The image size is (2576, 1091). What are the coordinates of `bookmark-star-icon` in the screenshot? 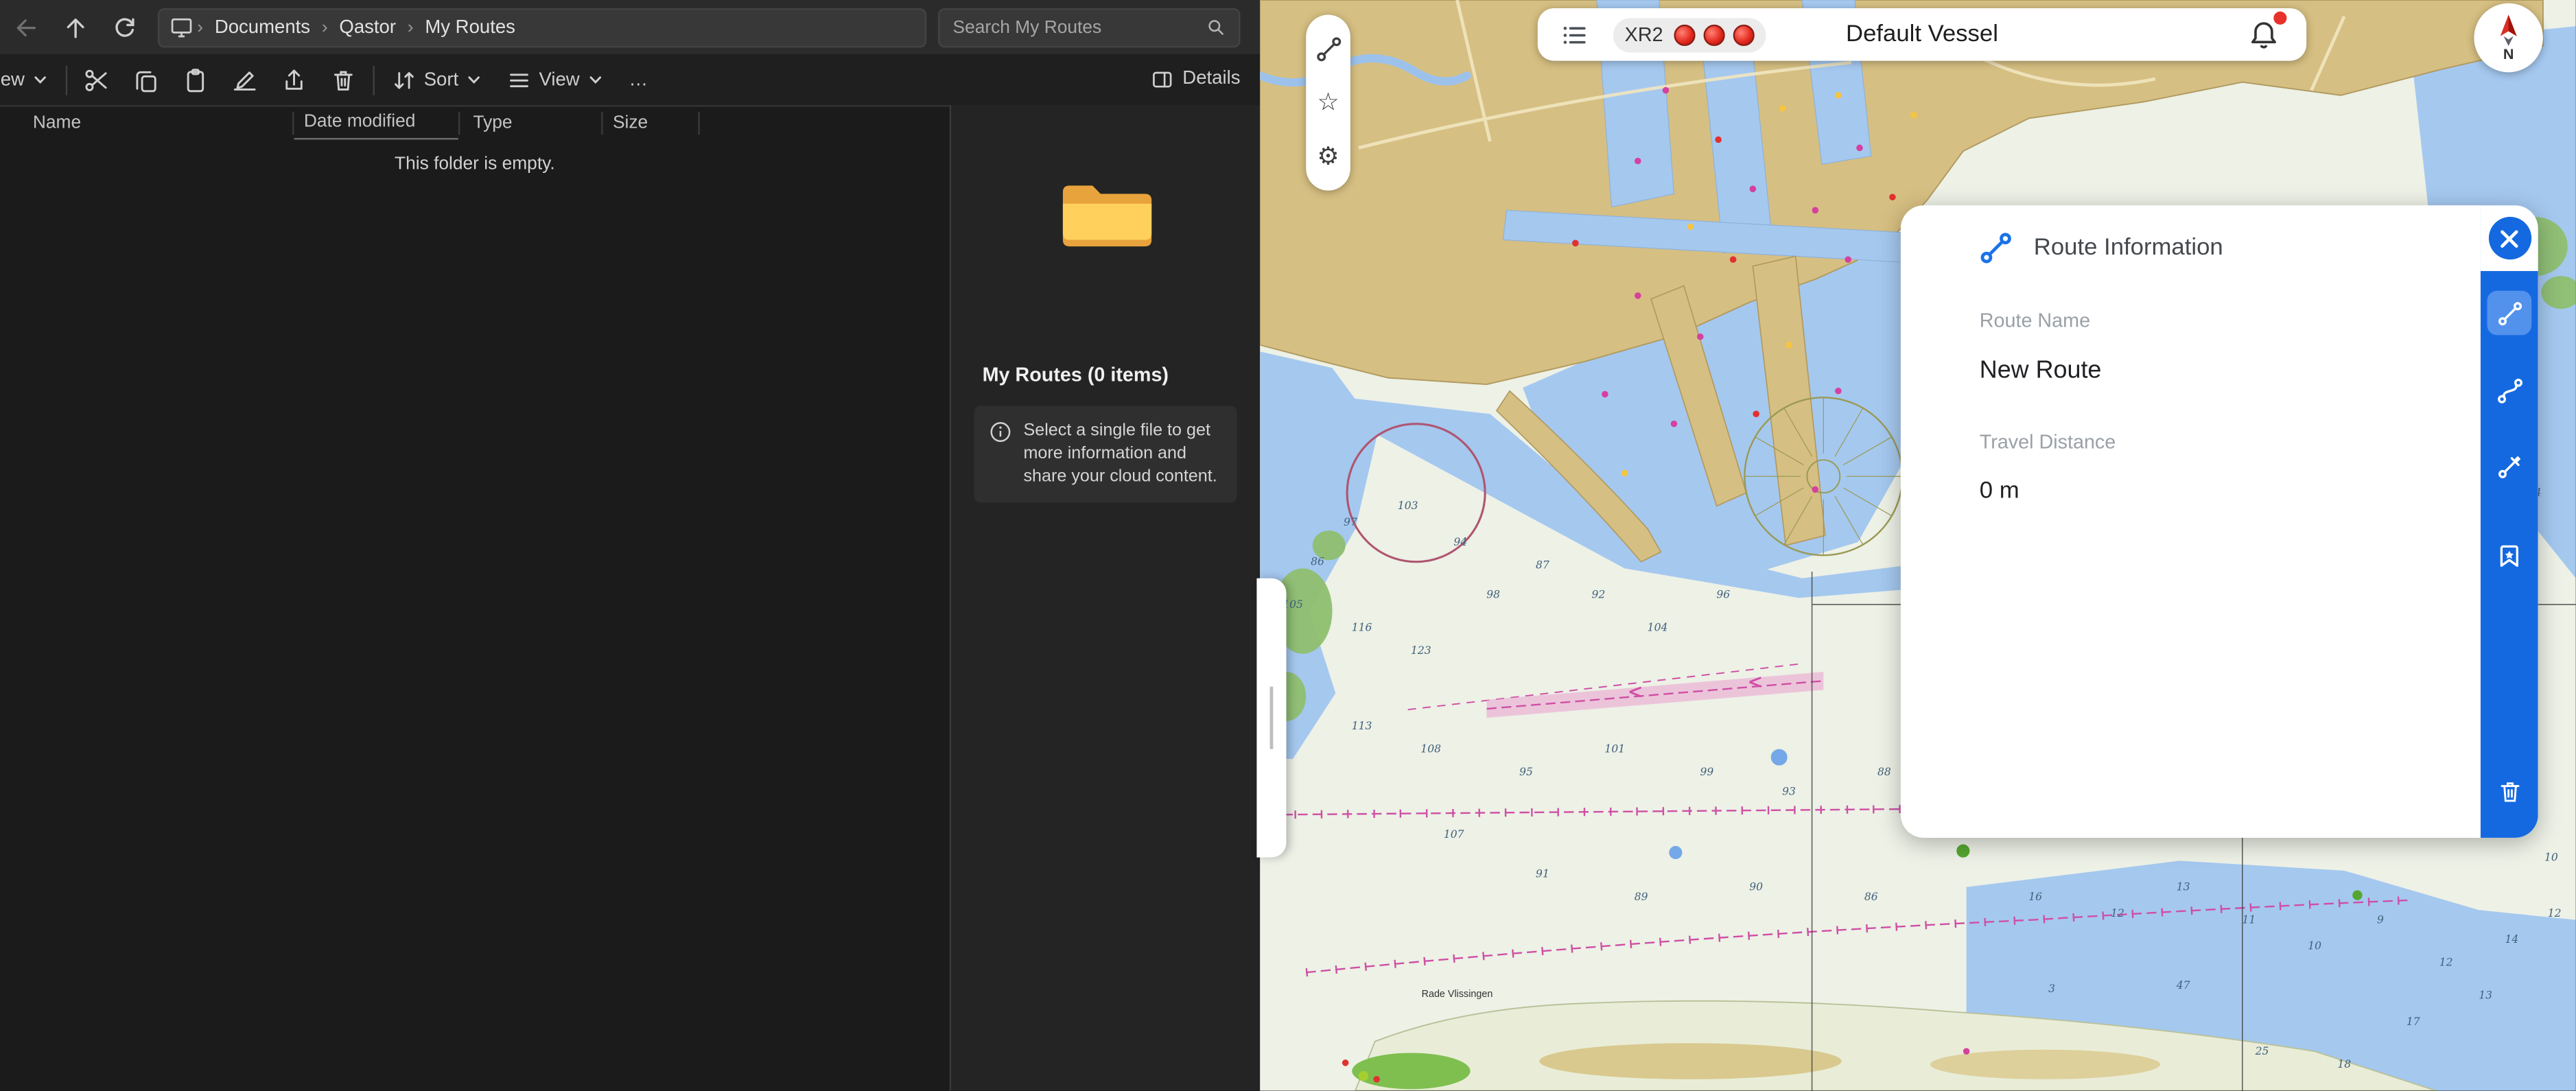 It's located at (2509, 556).